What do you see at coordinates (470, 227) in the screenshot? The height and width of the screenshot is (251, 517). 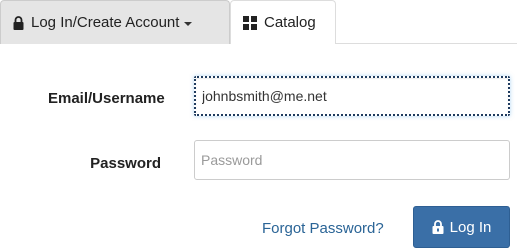 I see `login-button-label: Log In` at bounding box center [470, 227].